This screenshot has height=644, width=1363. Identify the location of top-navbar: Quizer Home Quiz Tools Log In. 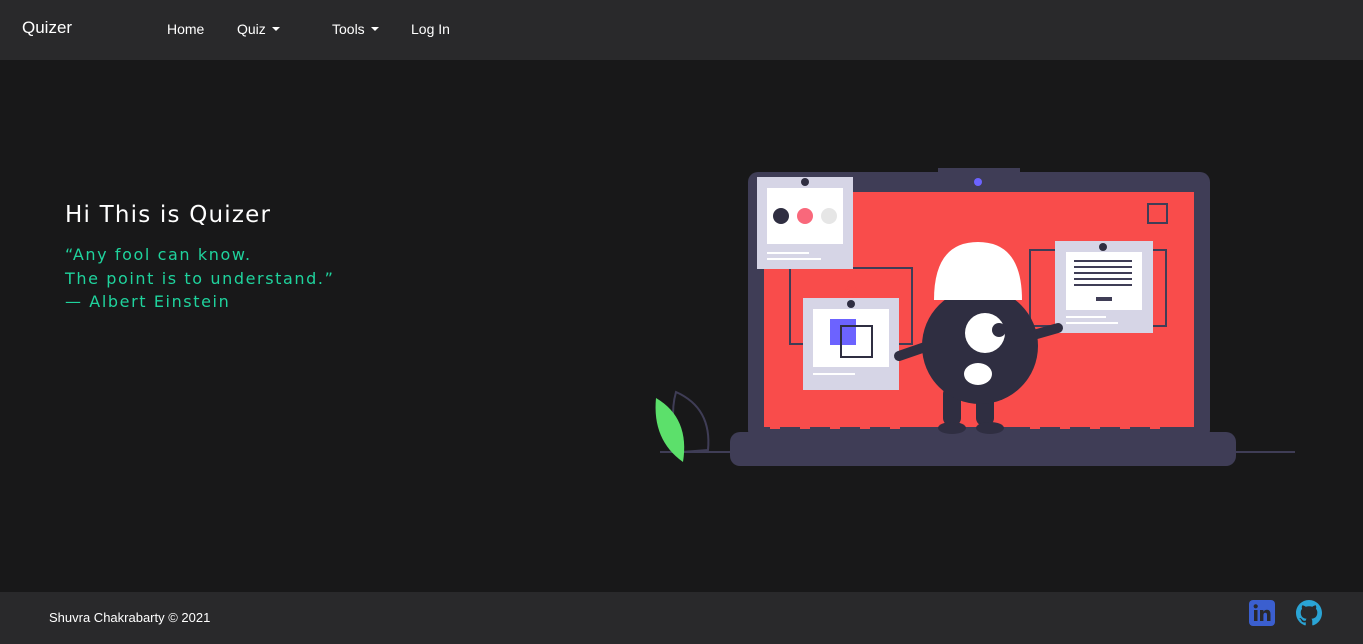
(681, 30).